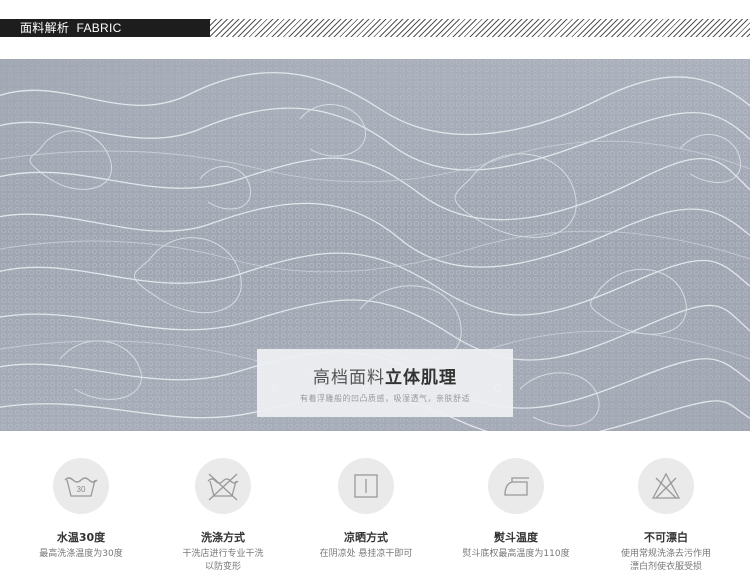 The image size is (750, 583). What do you see at coordinates (222, 567) in the screenshot?
I see `care-desc-line: 以防变形` at bounding box center [222, 567].